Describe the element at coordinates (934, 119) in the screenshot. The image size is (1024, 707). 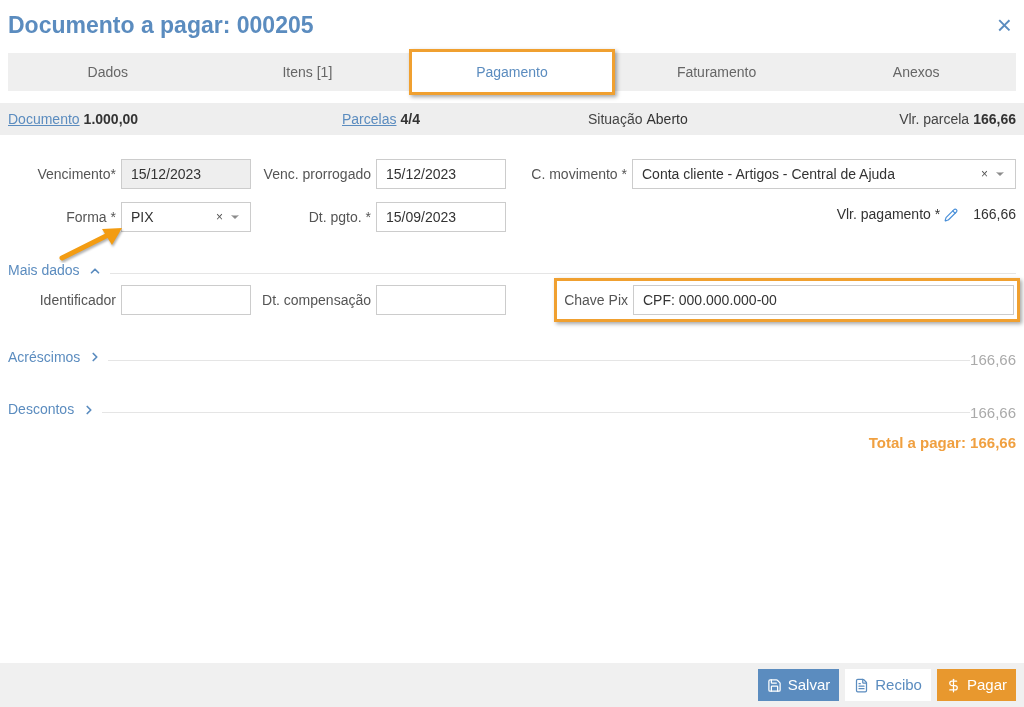
I see `summary-label: Vlr. parcela` at that location.